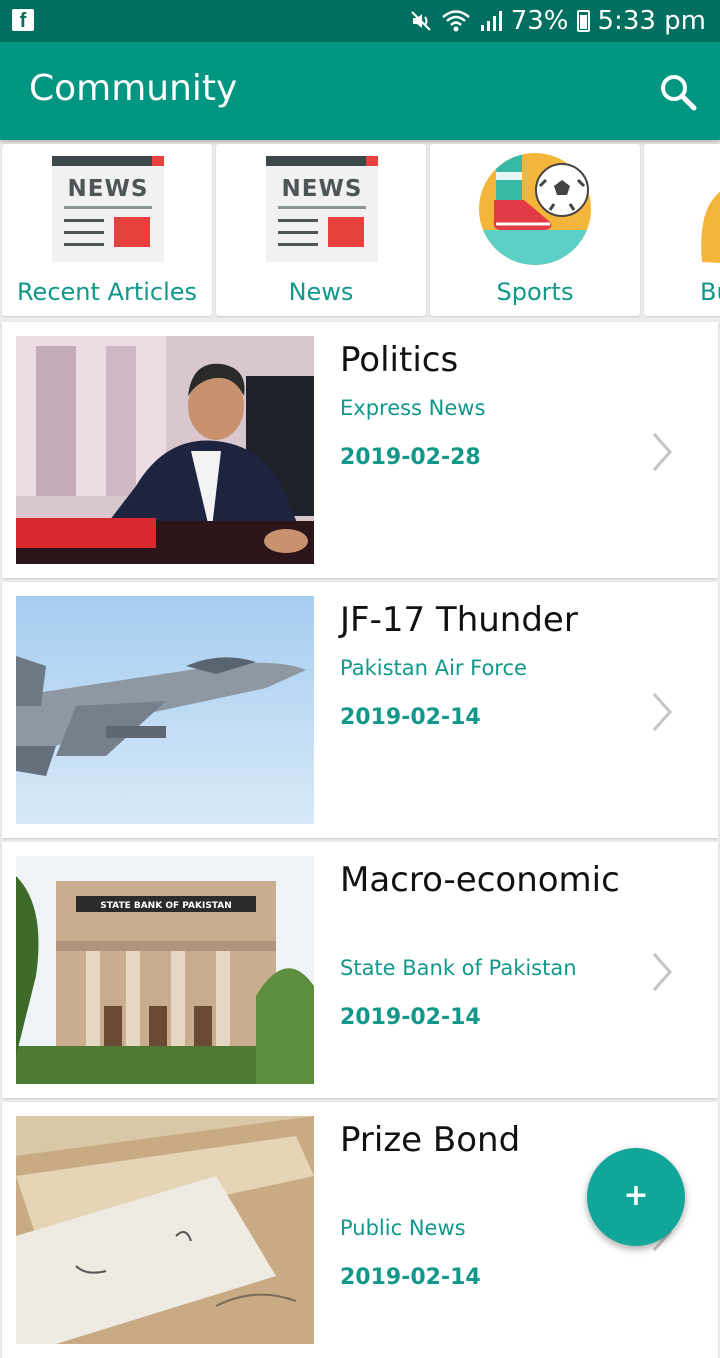 The image size is (720, 1358). What do you see at coordinates (165, 906) in the screenshot?
I see `building-sign: STATE BANK OF PAKISTAN` at bounding box center [165, 906].